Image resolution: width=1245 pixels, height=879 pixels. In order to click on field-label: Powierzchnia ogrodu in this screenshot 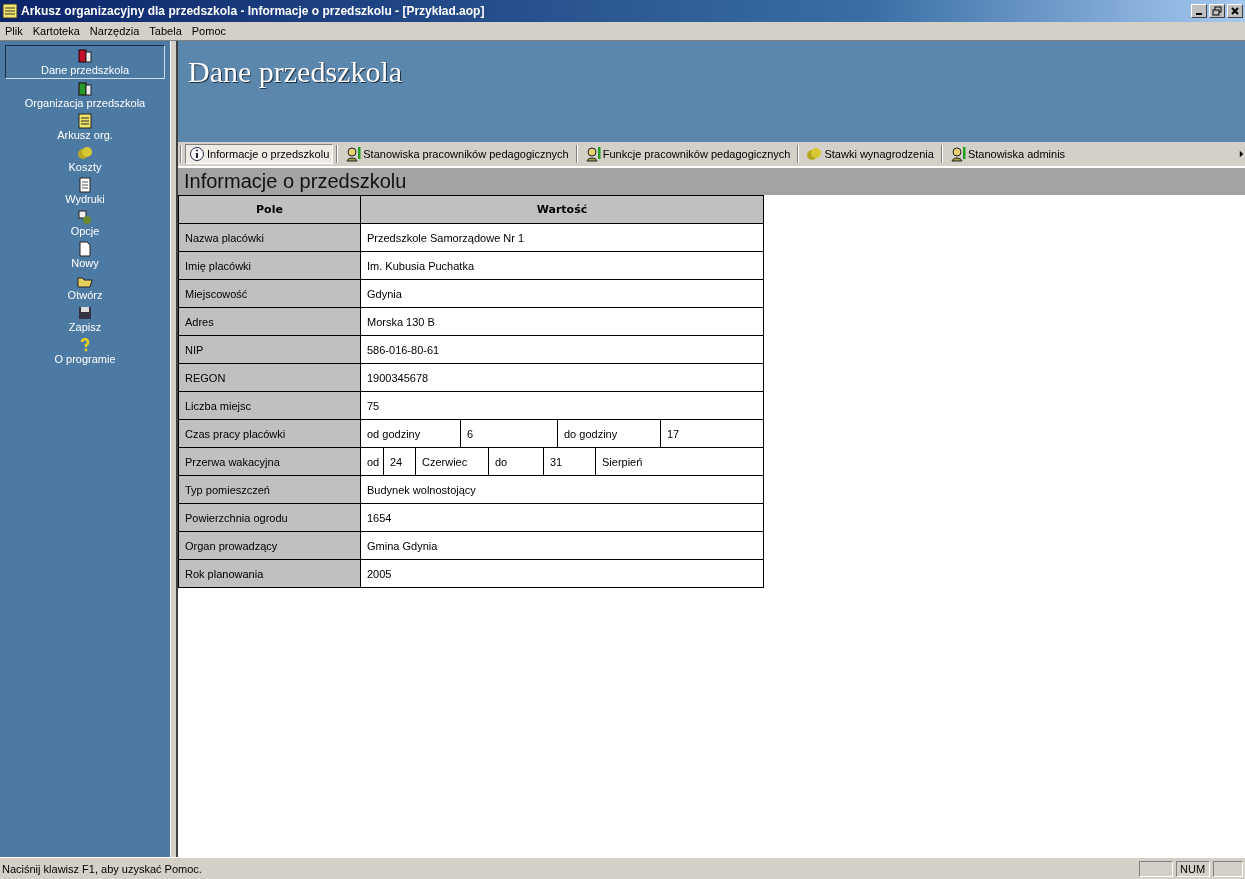, I will do `click(270, 518)`.